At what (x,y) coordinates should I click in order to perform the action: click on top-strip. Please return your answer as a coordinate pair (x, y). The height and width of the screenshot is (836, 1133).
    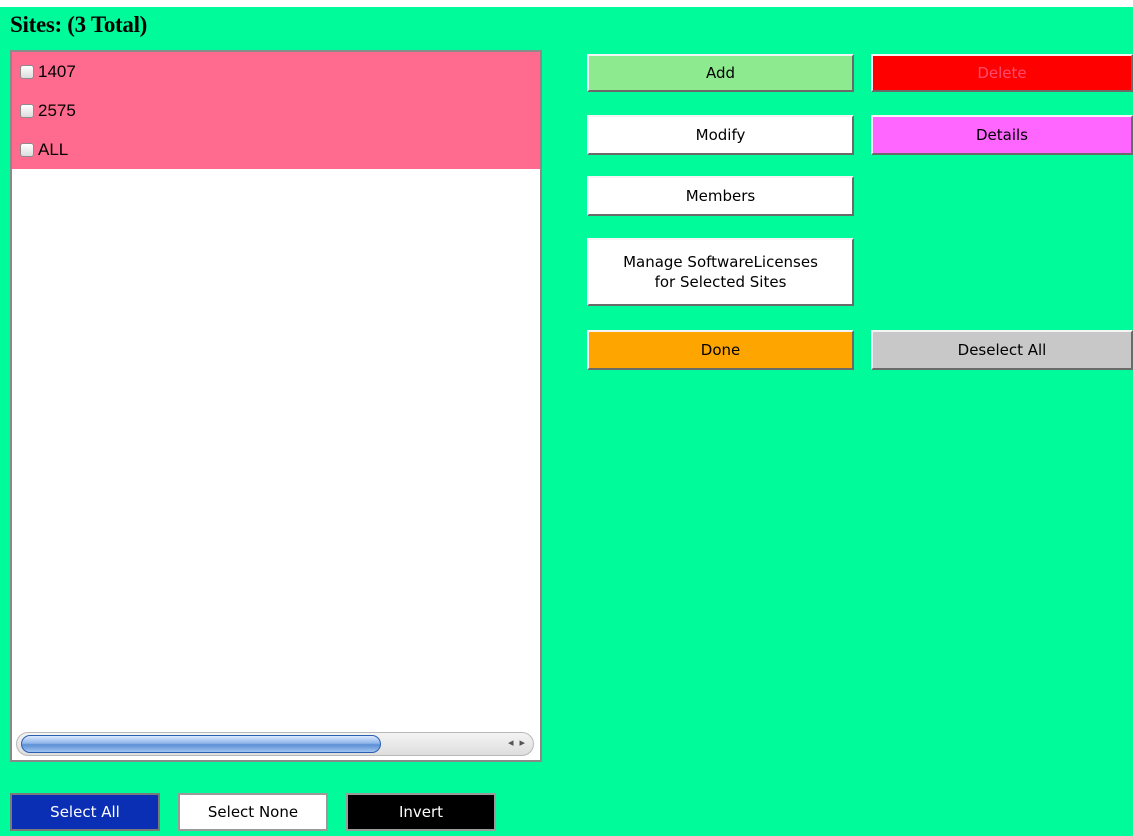
    Looking at the image, I should click on (566, 3).